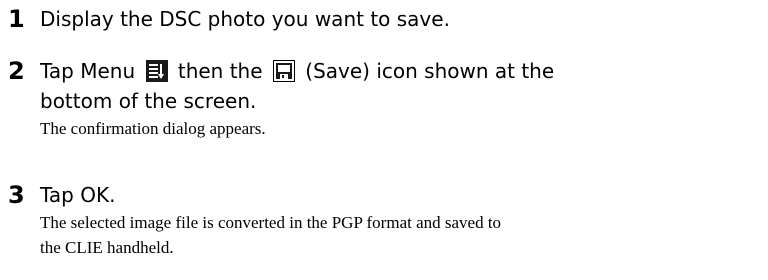  What do you see at coordinates (88, 71) in the screenshot?
I see `instruction-text: Tap Menu` at bounding box center [88, 71].